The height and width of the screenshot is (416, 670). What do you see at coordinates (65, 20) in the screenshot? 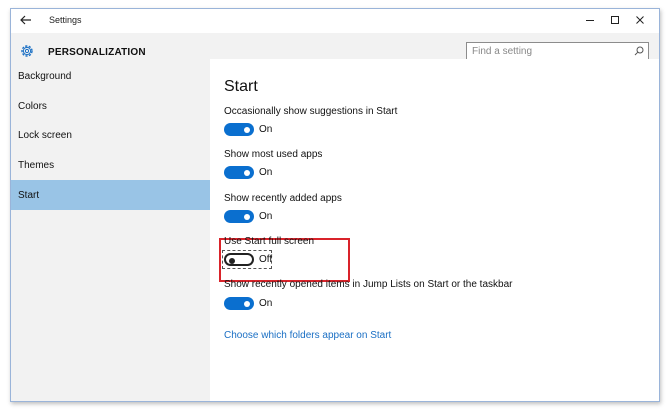
I see `window-title: Settings` at bounding box center [65, 20].